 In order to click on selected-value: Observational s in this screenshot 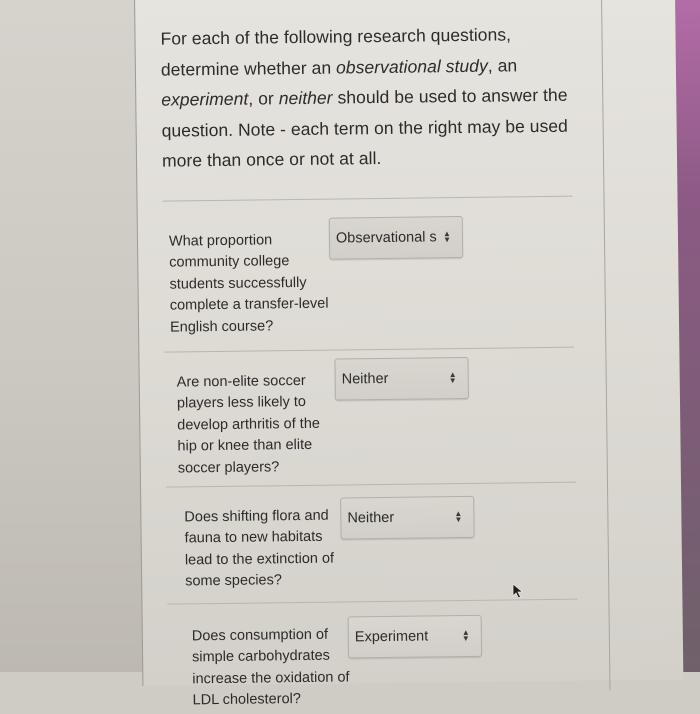, I will do `click(386, 237)`.